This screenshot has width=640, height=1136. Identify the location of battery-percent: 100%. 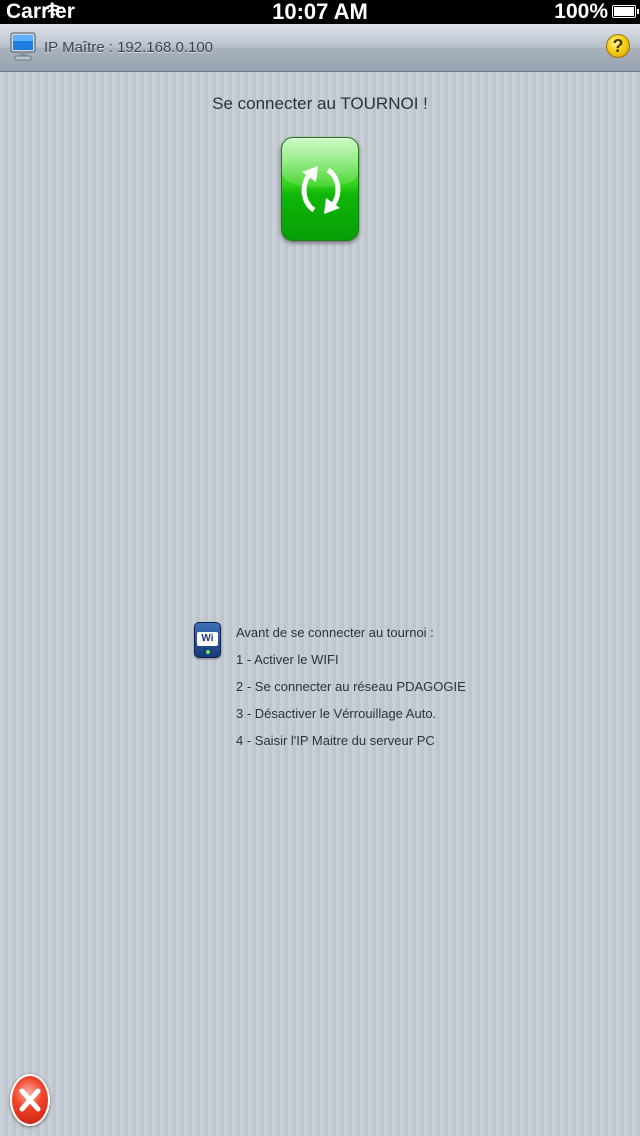
(581, 11).